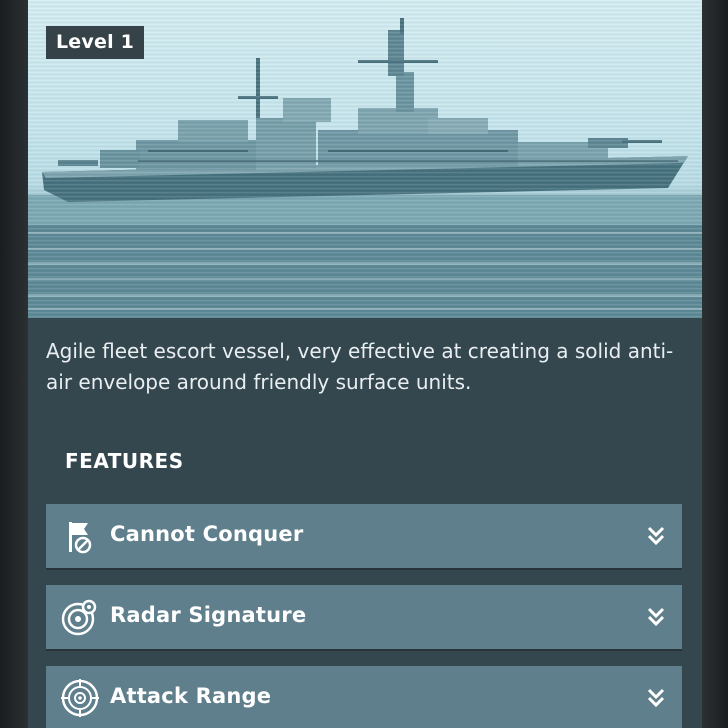 Image resolution: width=728 pixels, height=728 pixels. Describe the element at coordinates (79, 617) in the screenshot. I see `radar-icon` at that location.